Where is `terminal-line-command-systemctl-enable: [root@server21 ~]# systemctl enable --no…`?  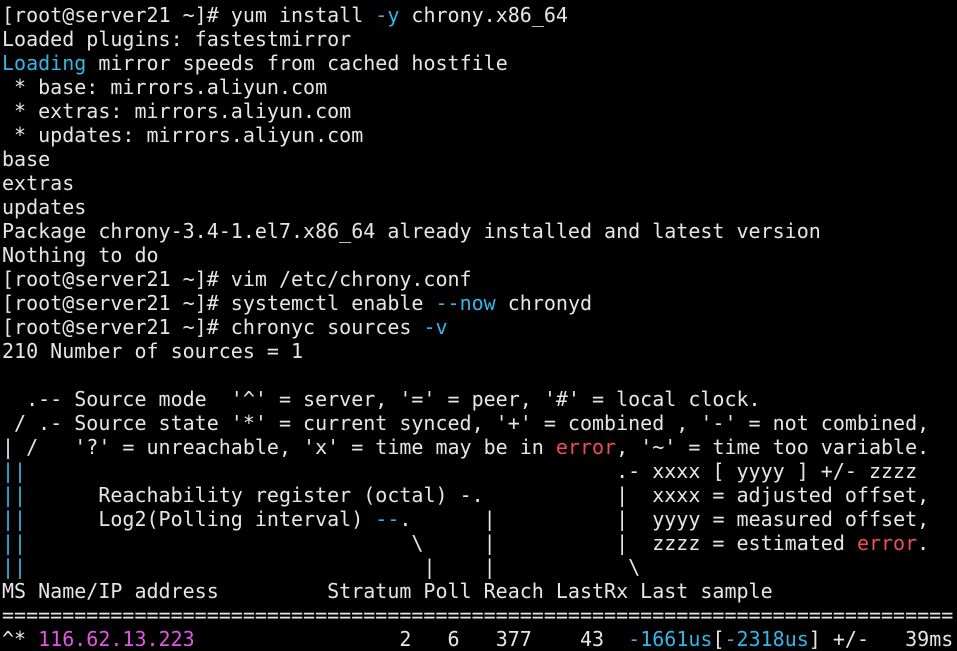 terminal-line-command-systemctl-enable: [root@server21 ~]# systemctl enable --no… is located at coordinates (479, 303).